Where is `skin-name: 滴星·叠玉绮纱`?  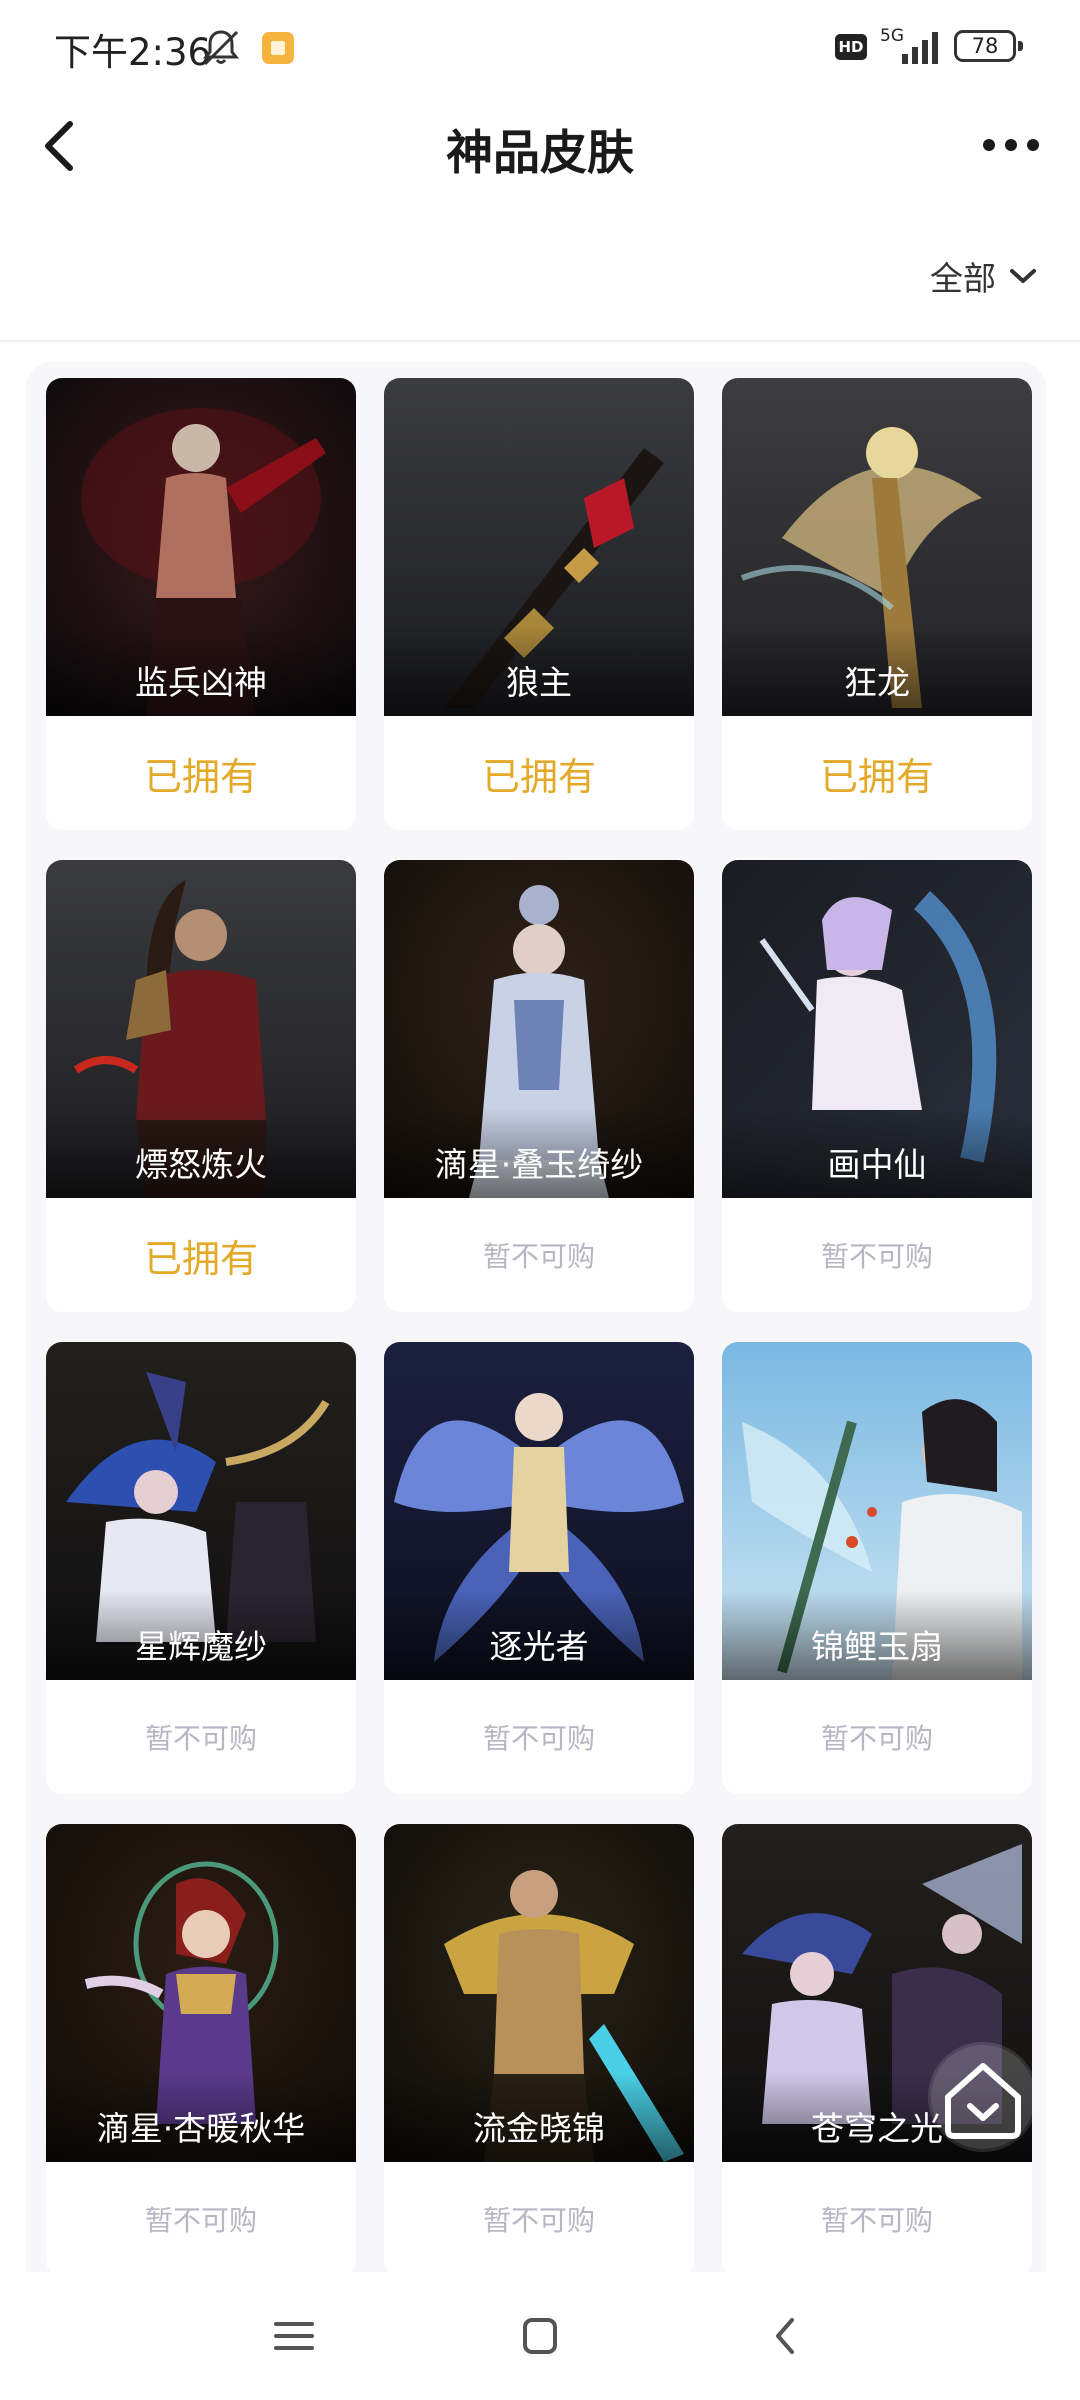 skin-name: 滴星·叠玉绮纱 is located at coordinates (539, 1164).